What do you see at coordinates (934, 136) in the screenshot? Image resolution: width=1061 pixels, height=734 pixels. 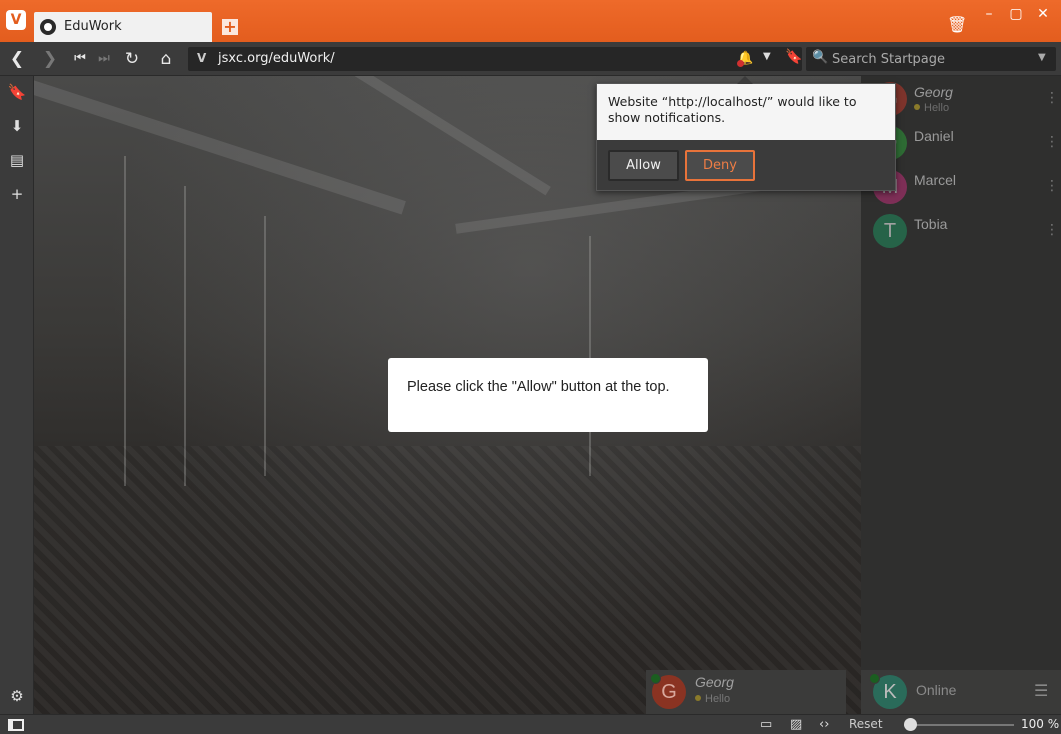 I see `contact-name: Daniel` at bounding box center [934, 136].